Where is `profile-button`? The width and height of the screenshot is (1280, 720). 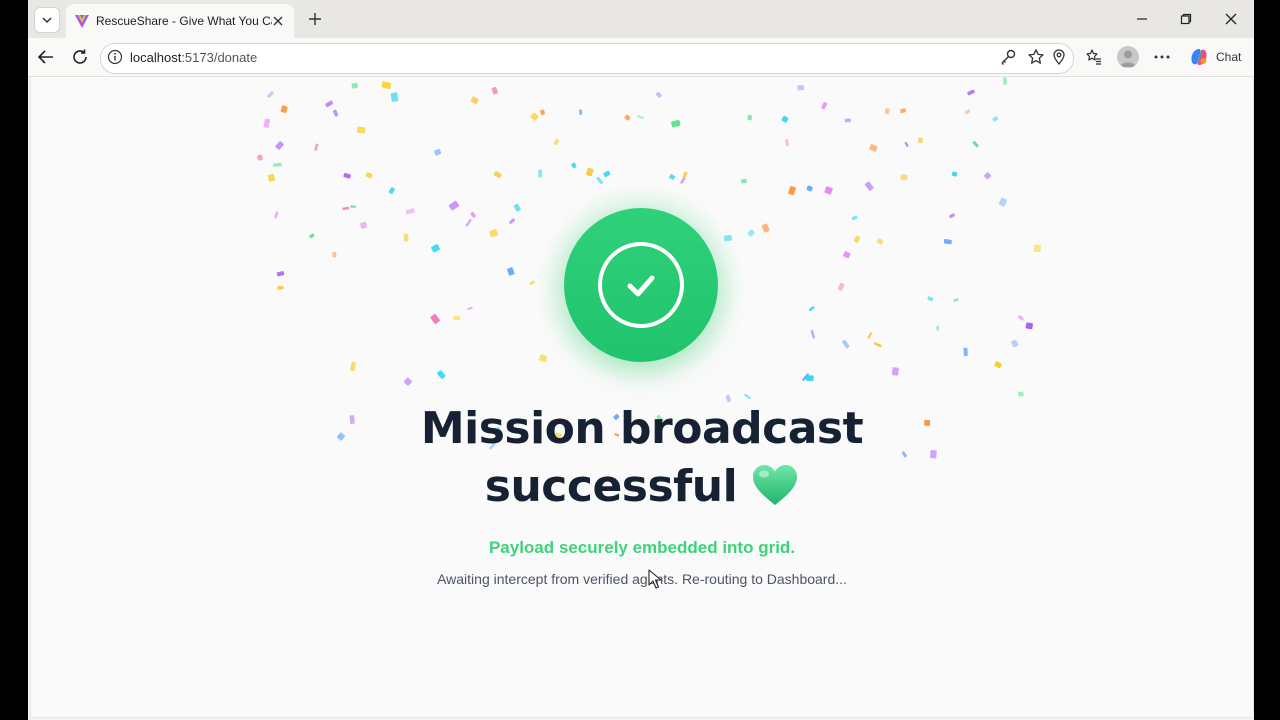
profile-button is located at coordinates (1128, 57).